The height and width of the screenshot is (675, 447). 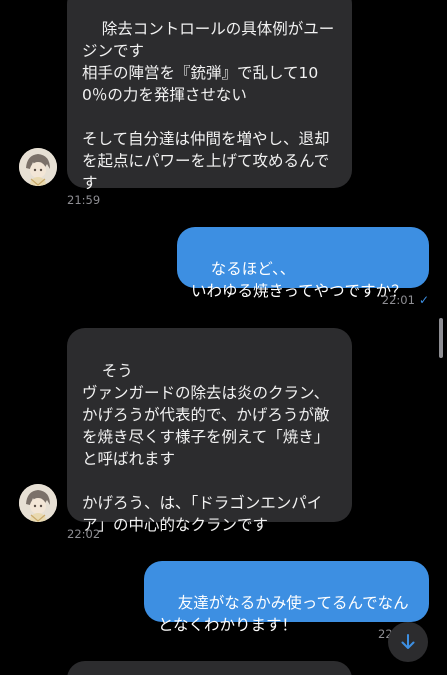 I want to click on timestamp-text: 22:01, so click(x=398, y=300).